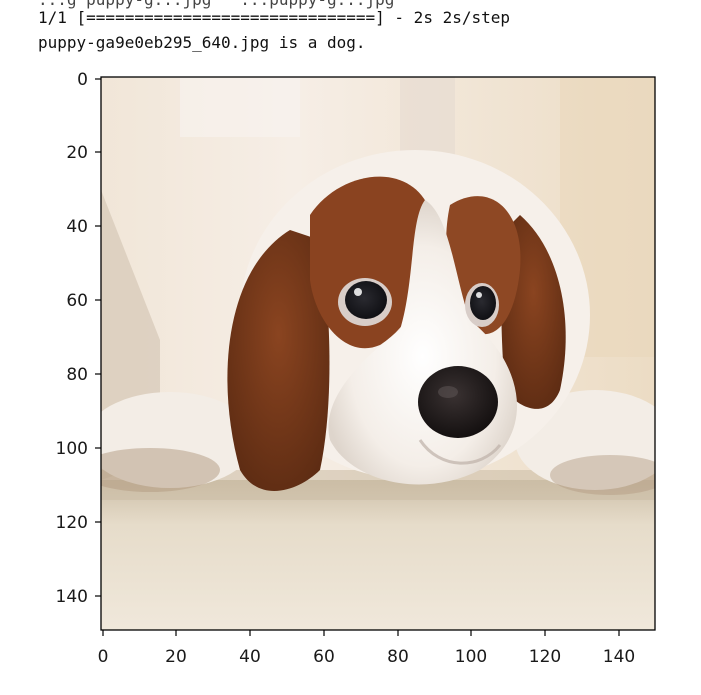 The height and width of the screenshot is (695, 701). I want to click on y-tick-label: 40, so click(77, 227).